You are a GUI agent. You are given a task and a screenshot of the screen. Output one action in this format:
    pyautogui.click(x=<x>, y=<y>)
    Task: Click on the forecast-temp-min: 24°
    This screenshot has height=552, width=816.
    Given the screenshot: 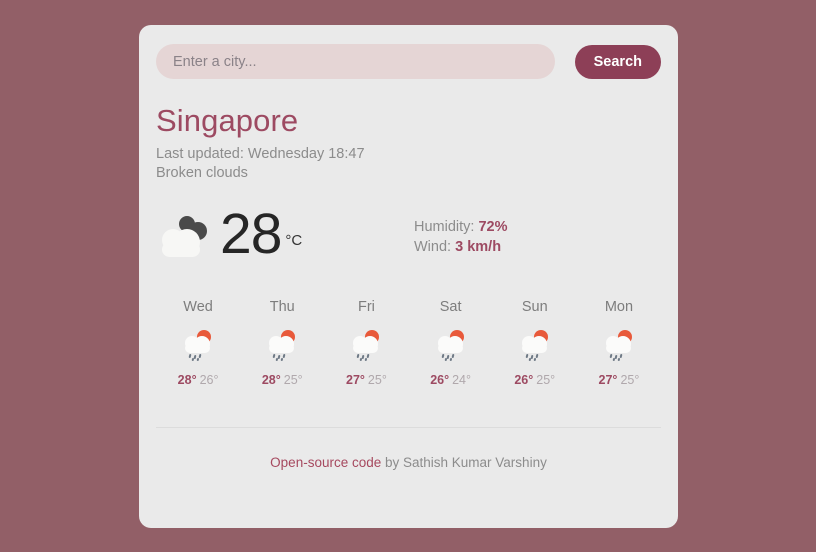 What is the action you would take?
    pyautogui.click(x=461, y=380)
    